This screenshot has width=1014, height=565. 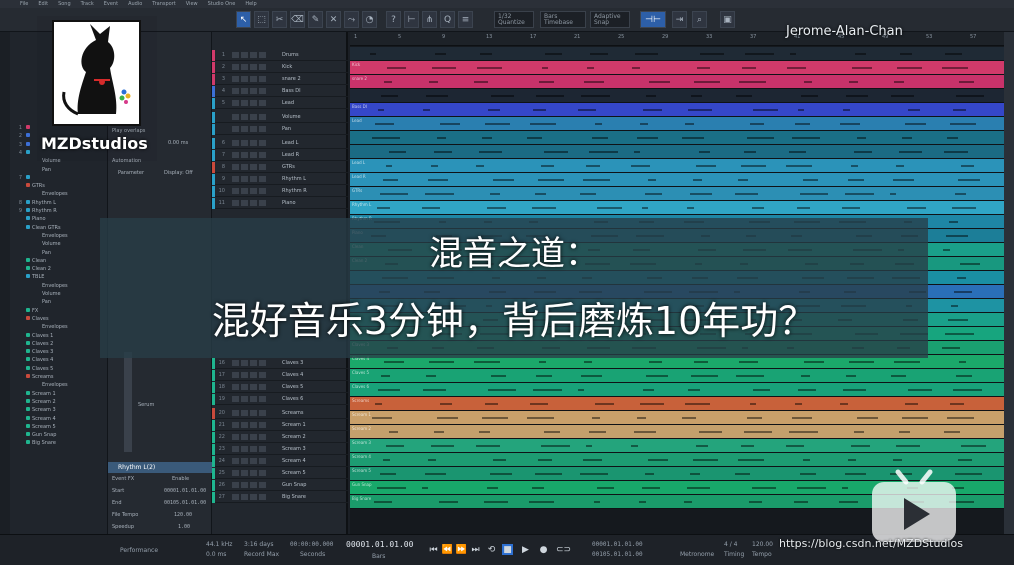 What do you see at coordinates (307, 79) in the screenshot?
I see `track-name: snare 2` at bounding box center [307, 79].